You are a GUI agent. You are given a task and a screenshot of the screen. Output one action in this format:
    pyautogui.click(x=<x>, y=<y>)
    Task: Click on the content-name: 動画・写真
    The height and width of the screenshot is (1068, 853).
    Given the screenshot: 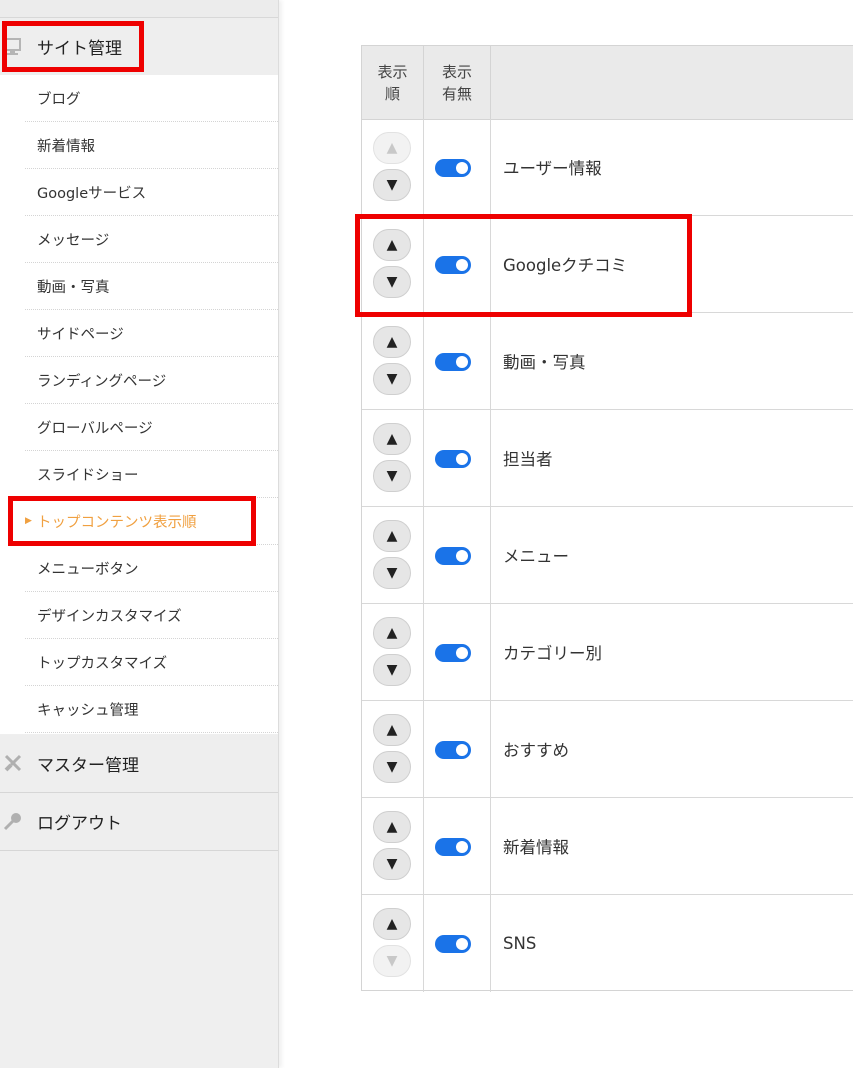 What is the action you would take?
    pyautogui.click(x=544, y=362)
    